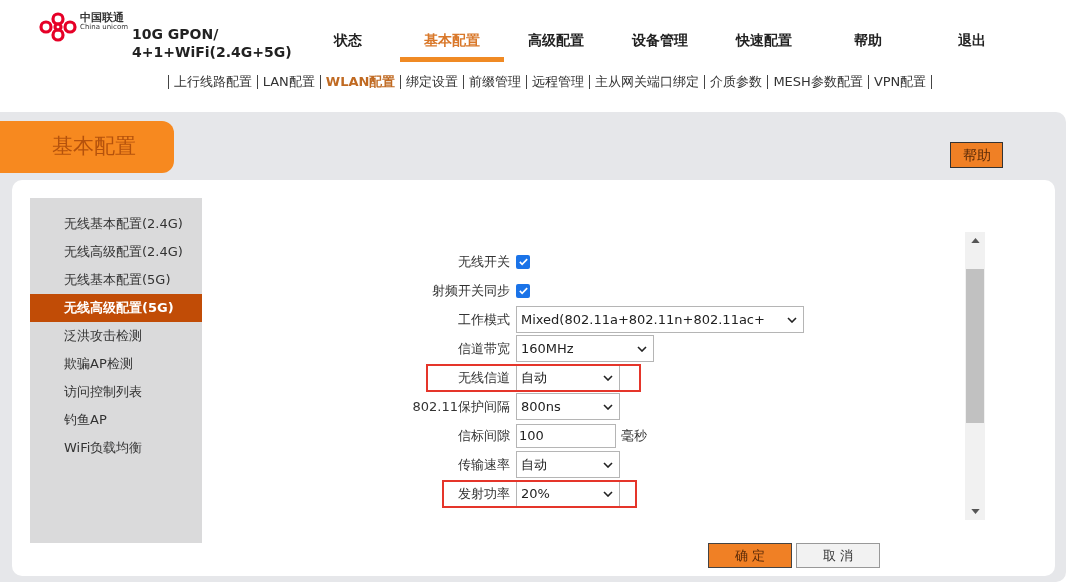 This screenshot has width=1080, height=585. What do you see at coordinates (558, 82) in the screenshot?
I see `subnav-link: 远程管理` at bounding box center [558, 82].